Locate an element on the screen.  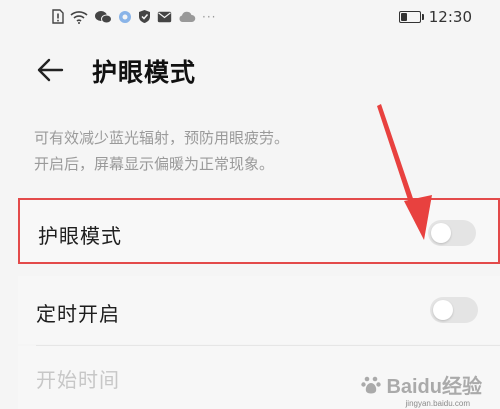
setting-label-start-time: 开始时间 is located at coordinates (78, 380).